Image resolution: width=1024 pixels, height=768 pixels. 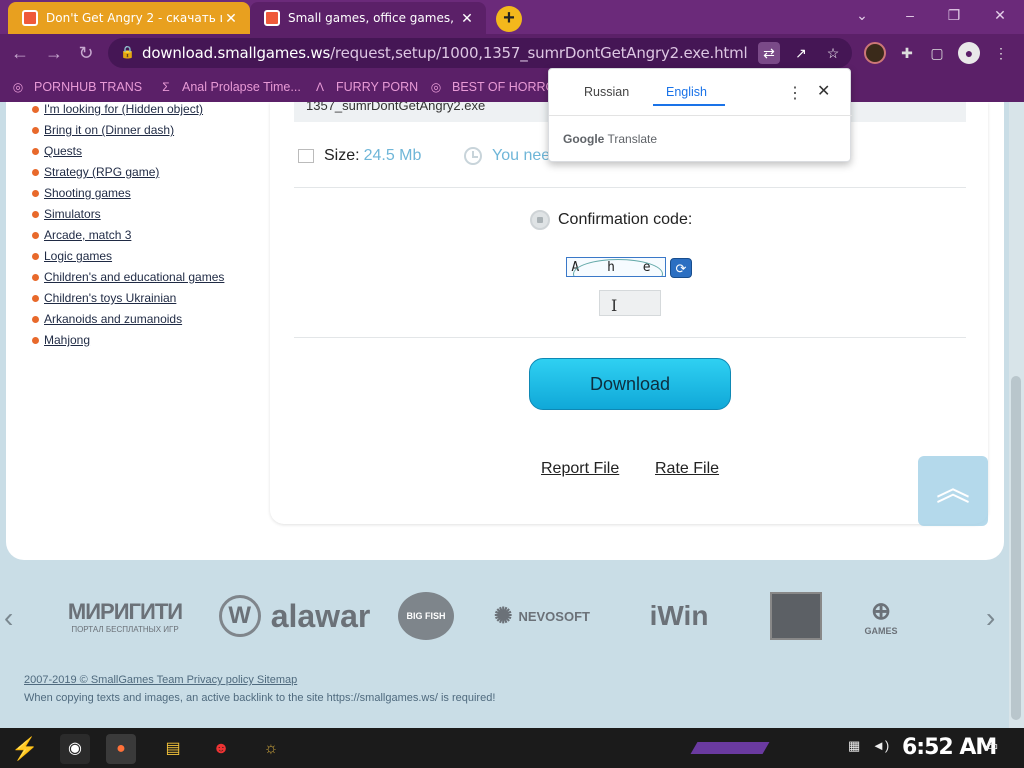 What do you see at coordinates (795, 93) in the screenshot?
I see `translate-more-options-icon: ⋮` at bounding box center [795, 93].